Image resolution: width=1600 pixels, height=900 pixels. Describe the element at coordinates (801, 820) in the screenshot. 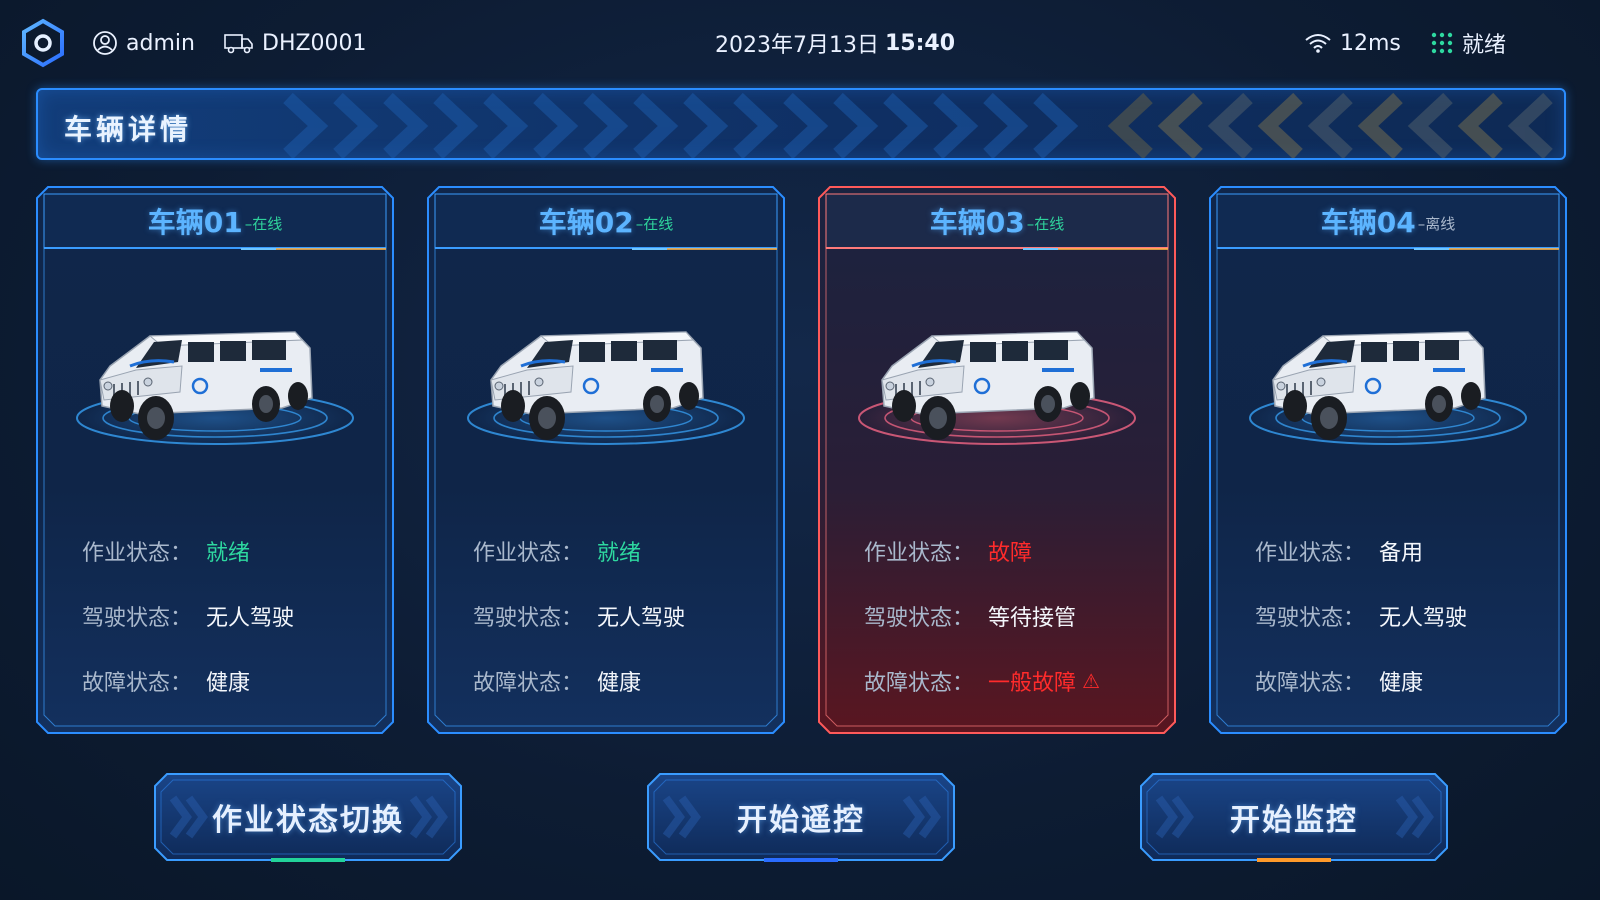

I see `start-remote-control-label: 开始遥控` at that location.